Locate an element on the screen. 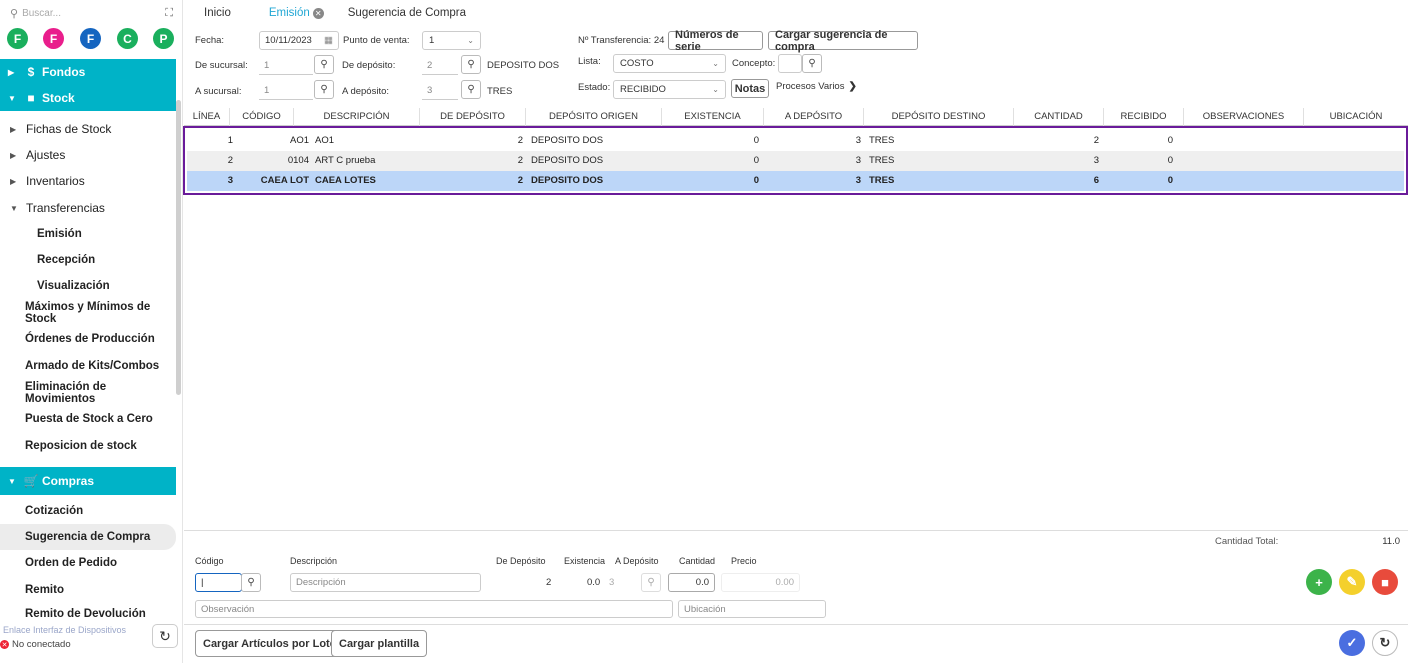 The height and width of the screenshot is (663, 1408). sidebar-item-remito-devolucion: Remito de Devolución is located at coordinates (88, 614).